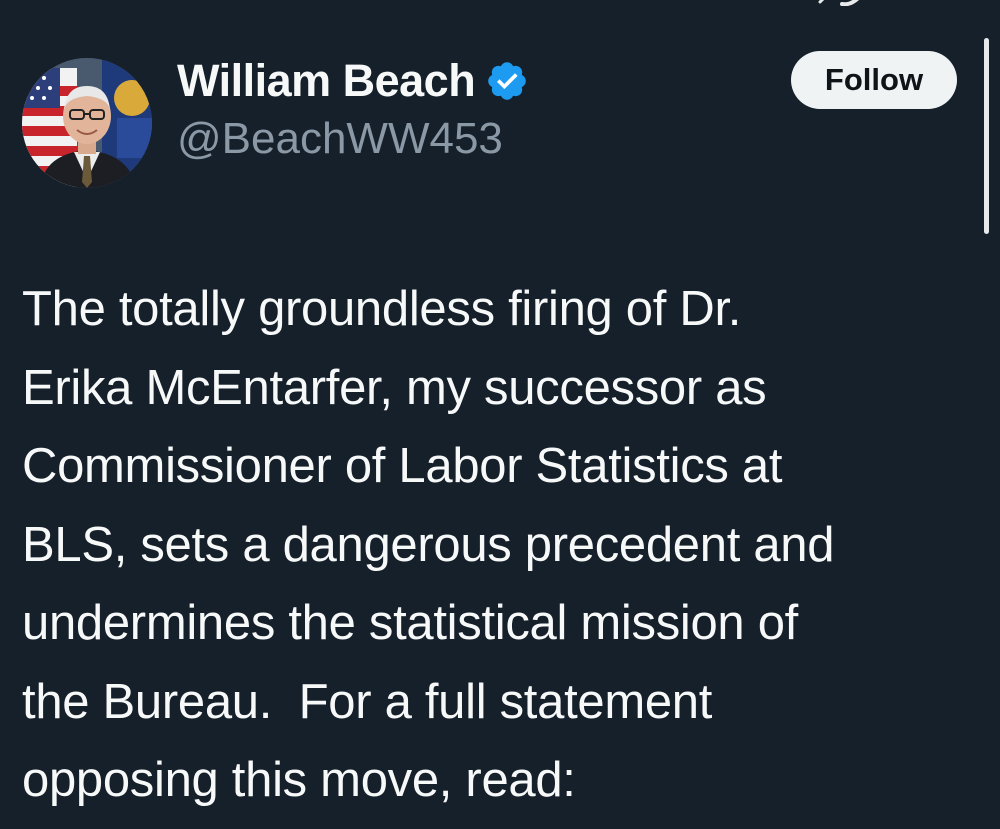 Image resolution: width=1000 pixels, height=829 pixels. I want to click on scrollbar, so click(987, 143).